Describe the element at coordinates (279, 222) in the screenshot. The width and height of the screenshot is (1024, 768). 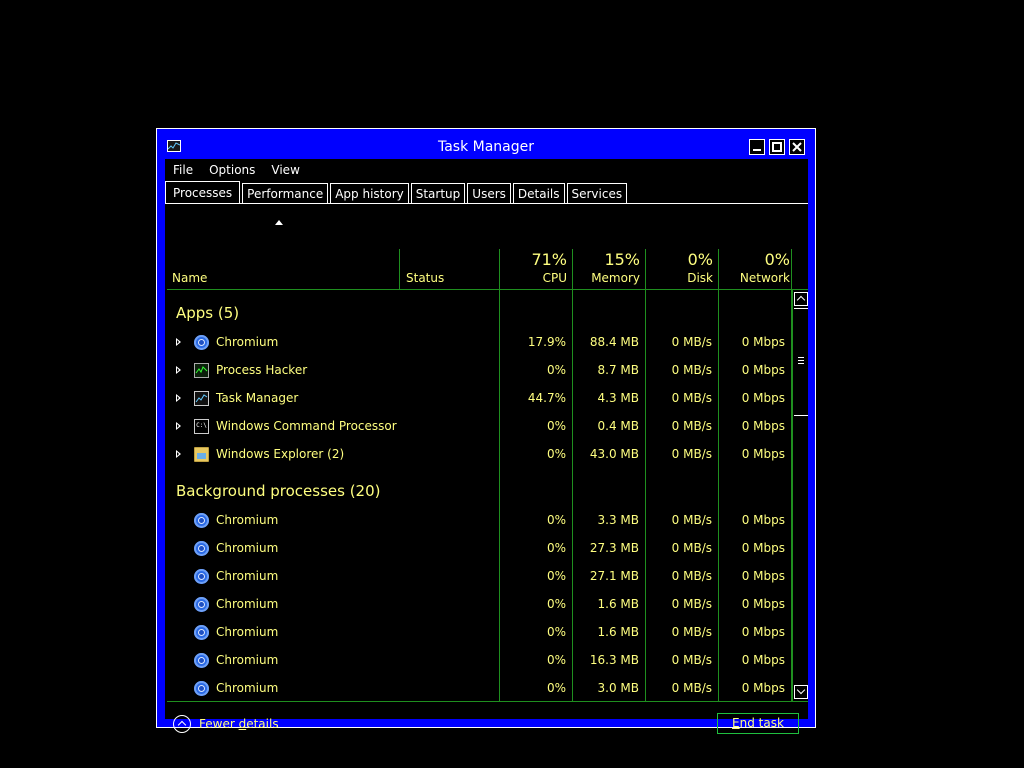
I see `sort-ascending-icon` at that location.